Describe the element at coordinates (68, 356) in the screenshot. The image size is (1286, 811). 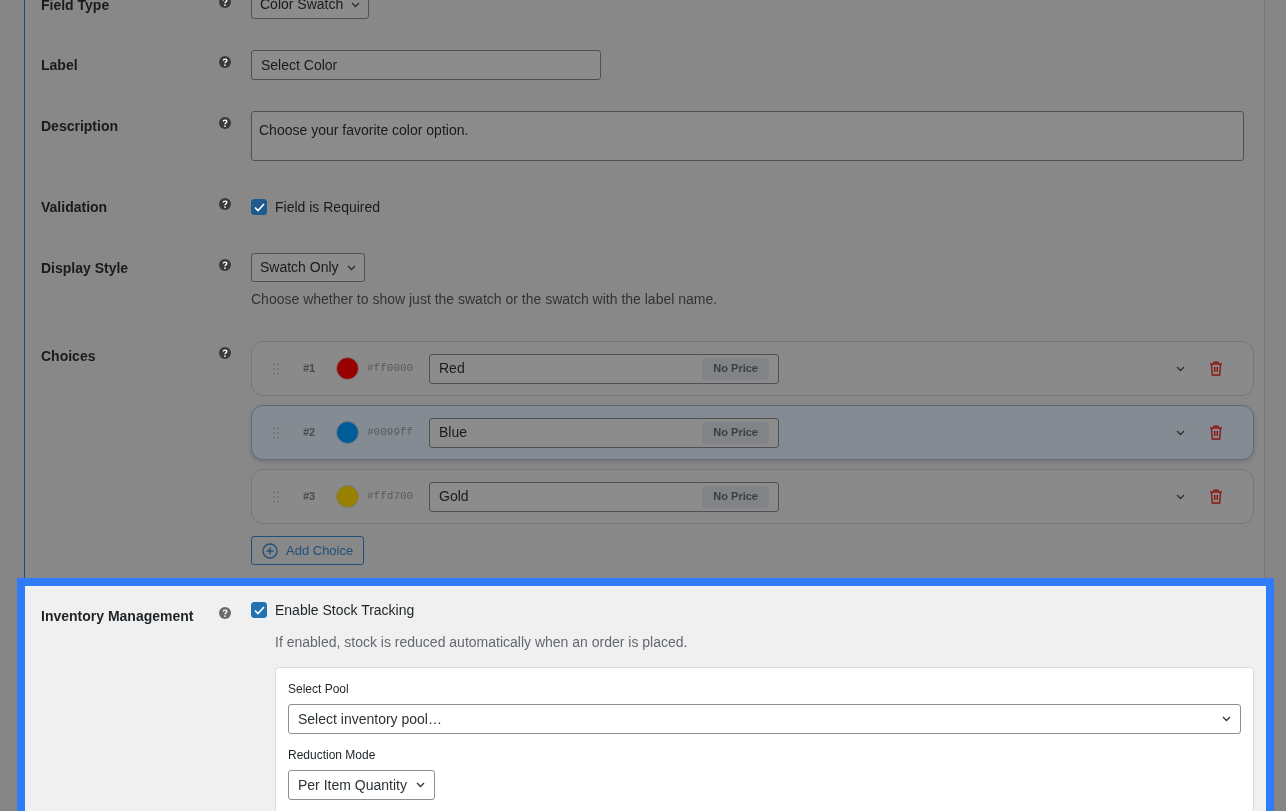
I see `field-label: Choices` at that location.